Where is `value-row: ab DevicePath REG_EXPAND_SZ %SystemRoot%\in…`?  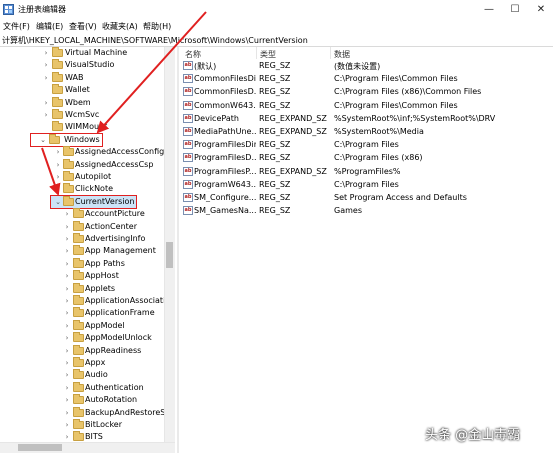
value-row: ab DevicePath REG_EXPAND_SZ %SystemRoot%\in… is located at coordinates (366, 118).